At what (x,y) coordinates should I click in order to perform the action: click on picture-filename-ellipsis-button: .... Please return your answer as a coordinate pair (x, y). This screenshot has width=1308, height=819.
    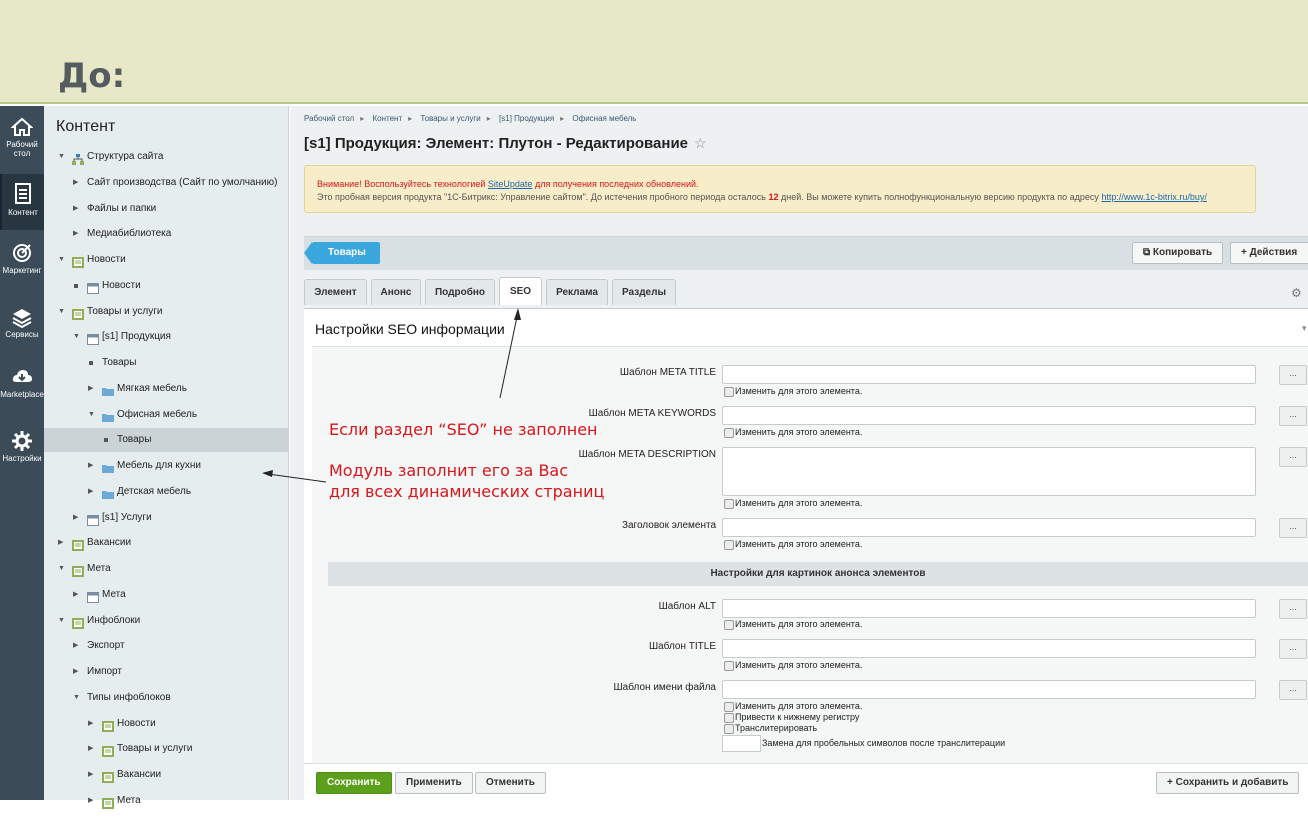
    Looking at the image, I should click on (1293, 690).